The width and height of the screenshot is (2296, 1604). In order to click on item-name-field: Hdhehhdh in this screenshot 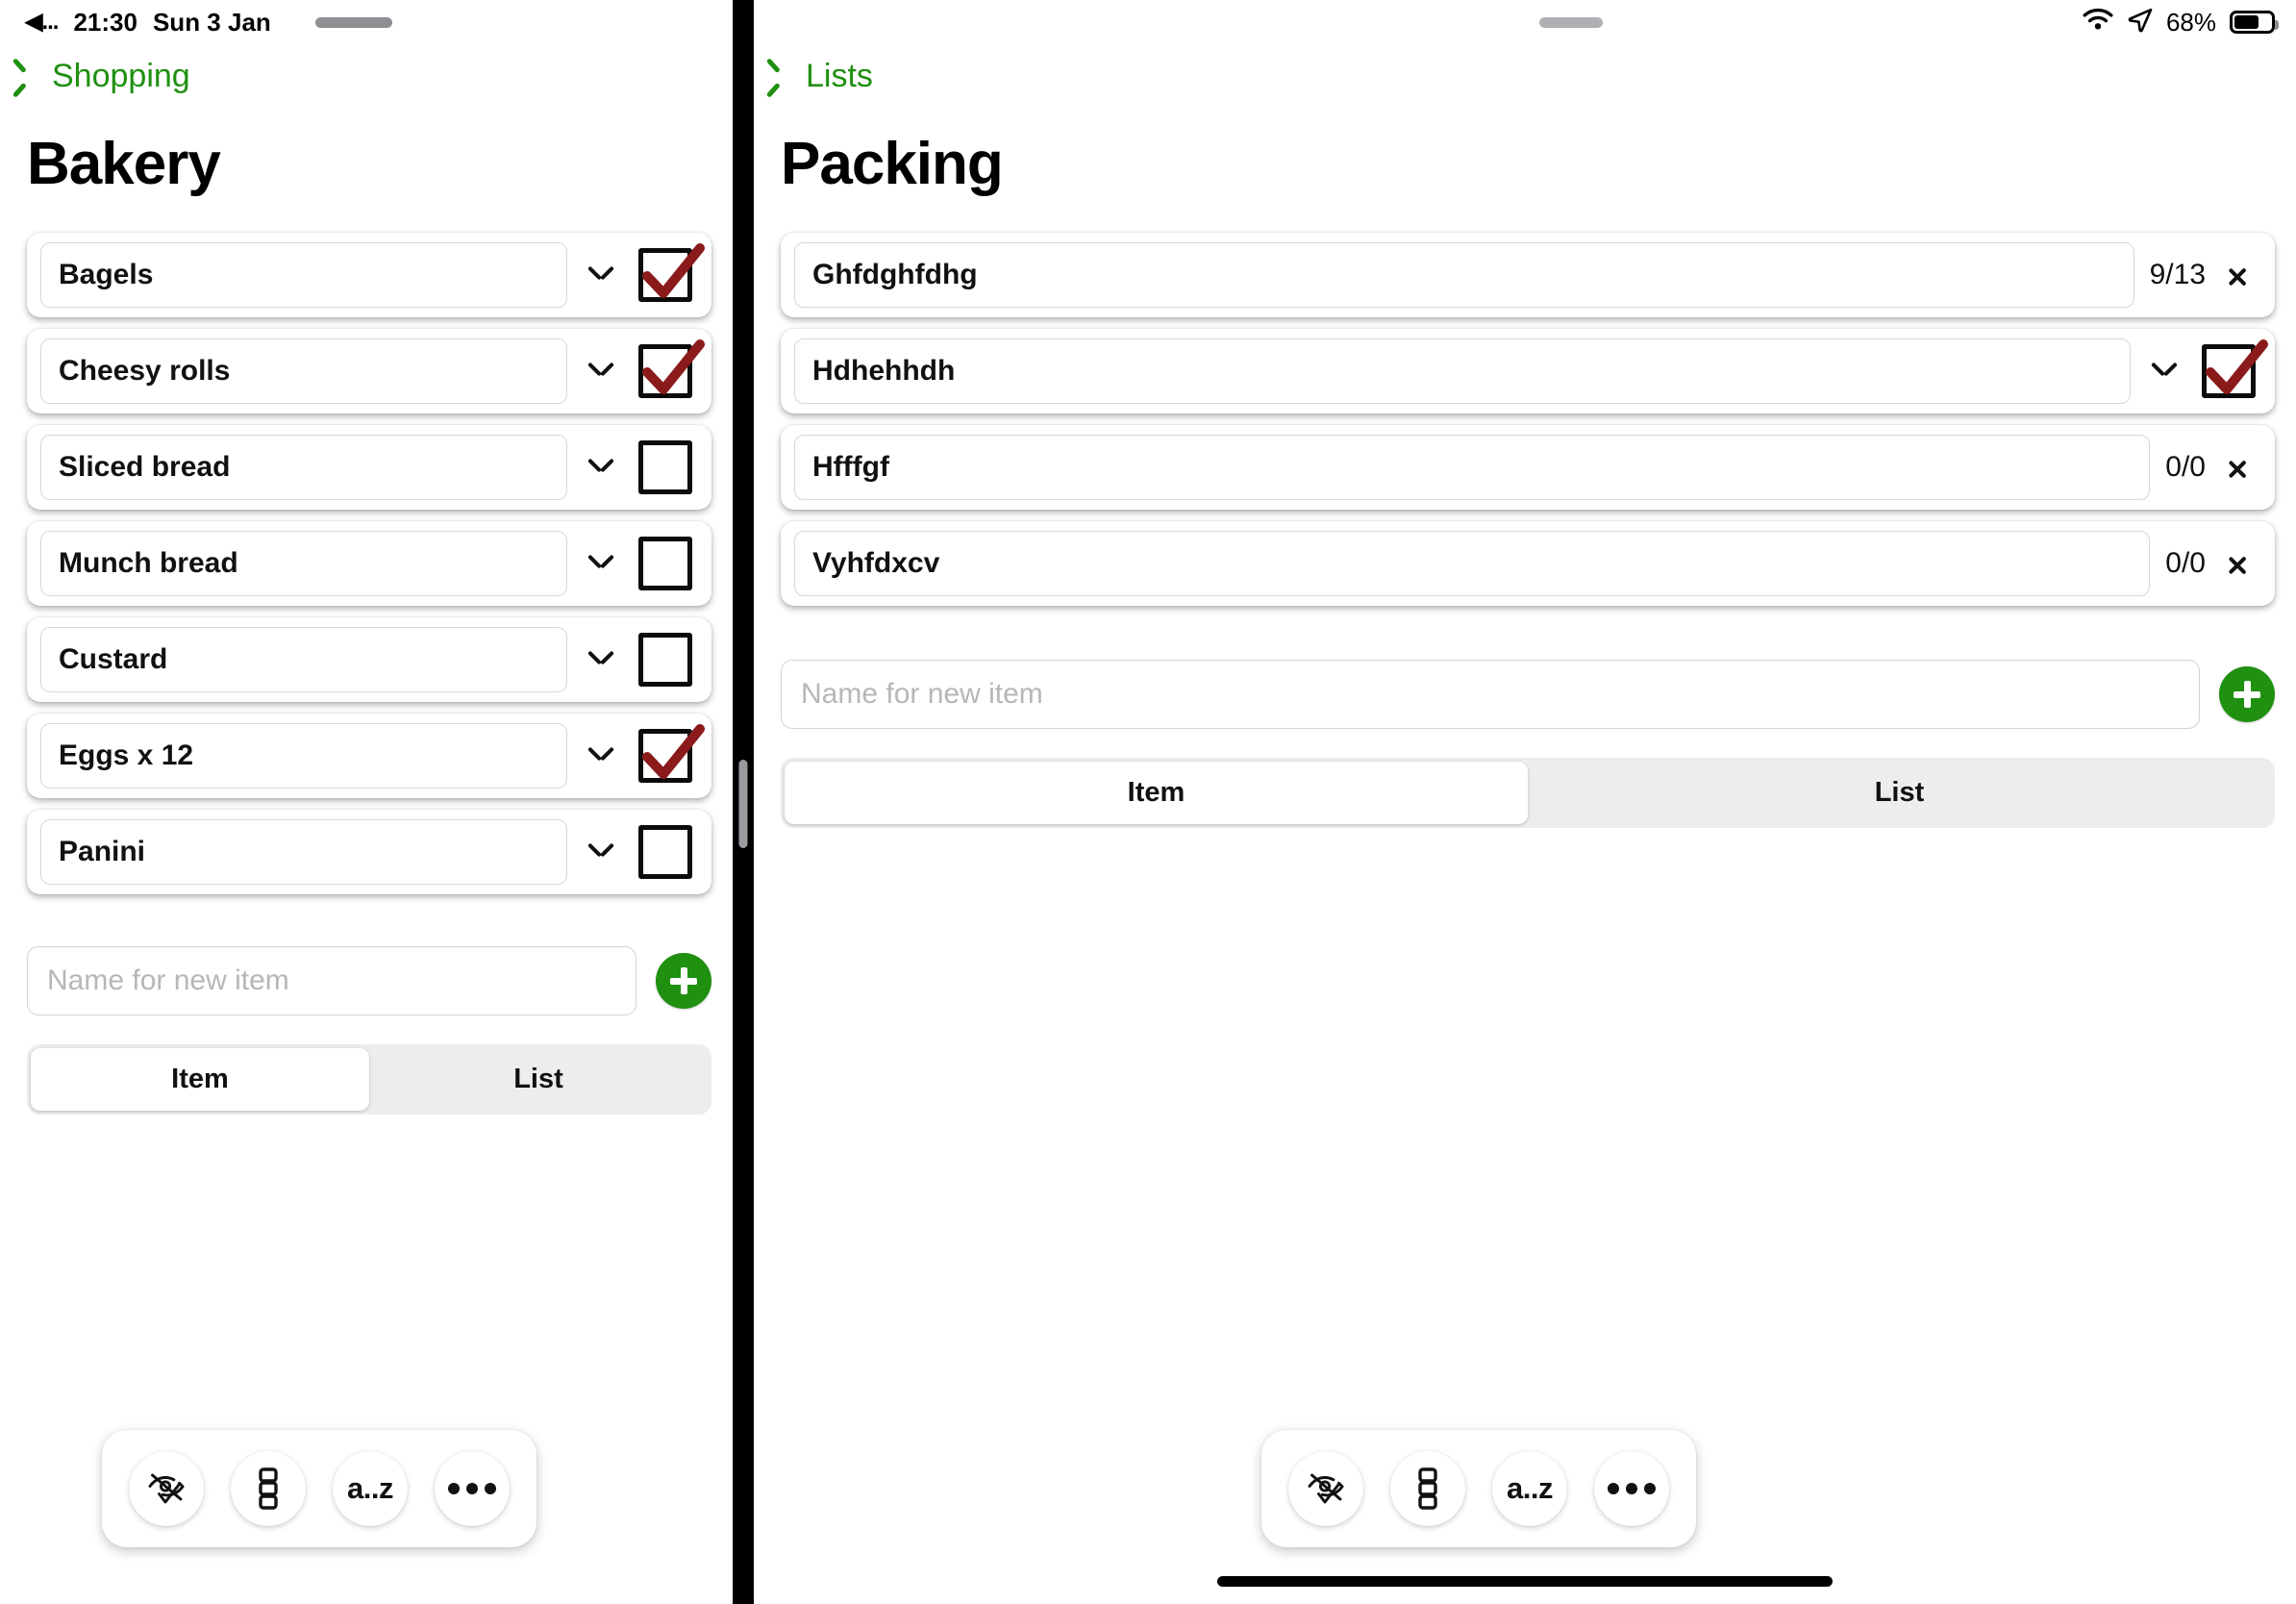, I will do `click(1462, 371)`.